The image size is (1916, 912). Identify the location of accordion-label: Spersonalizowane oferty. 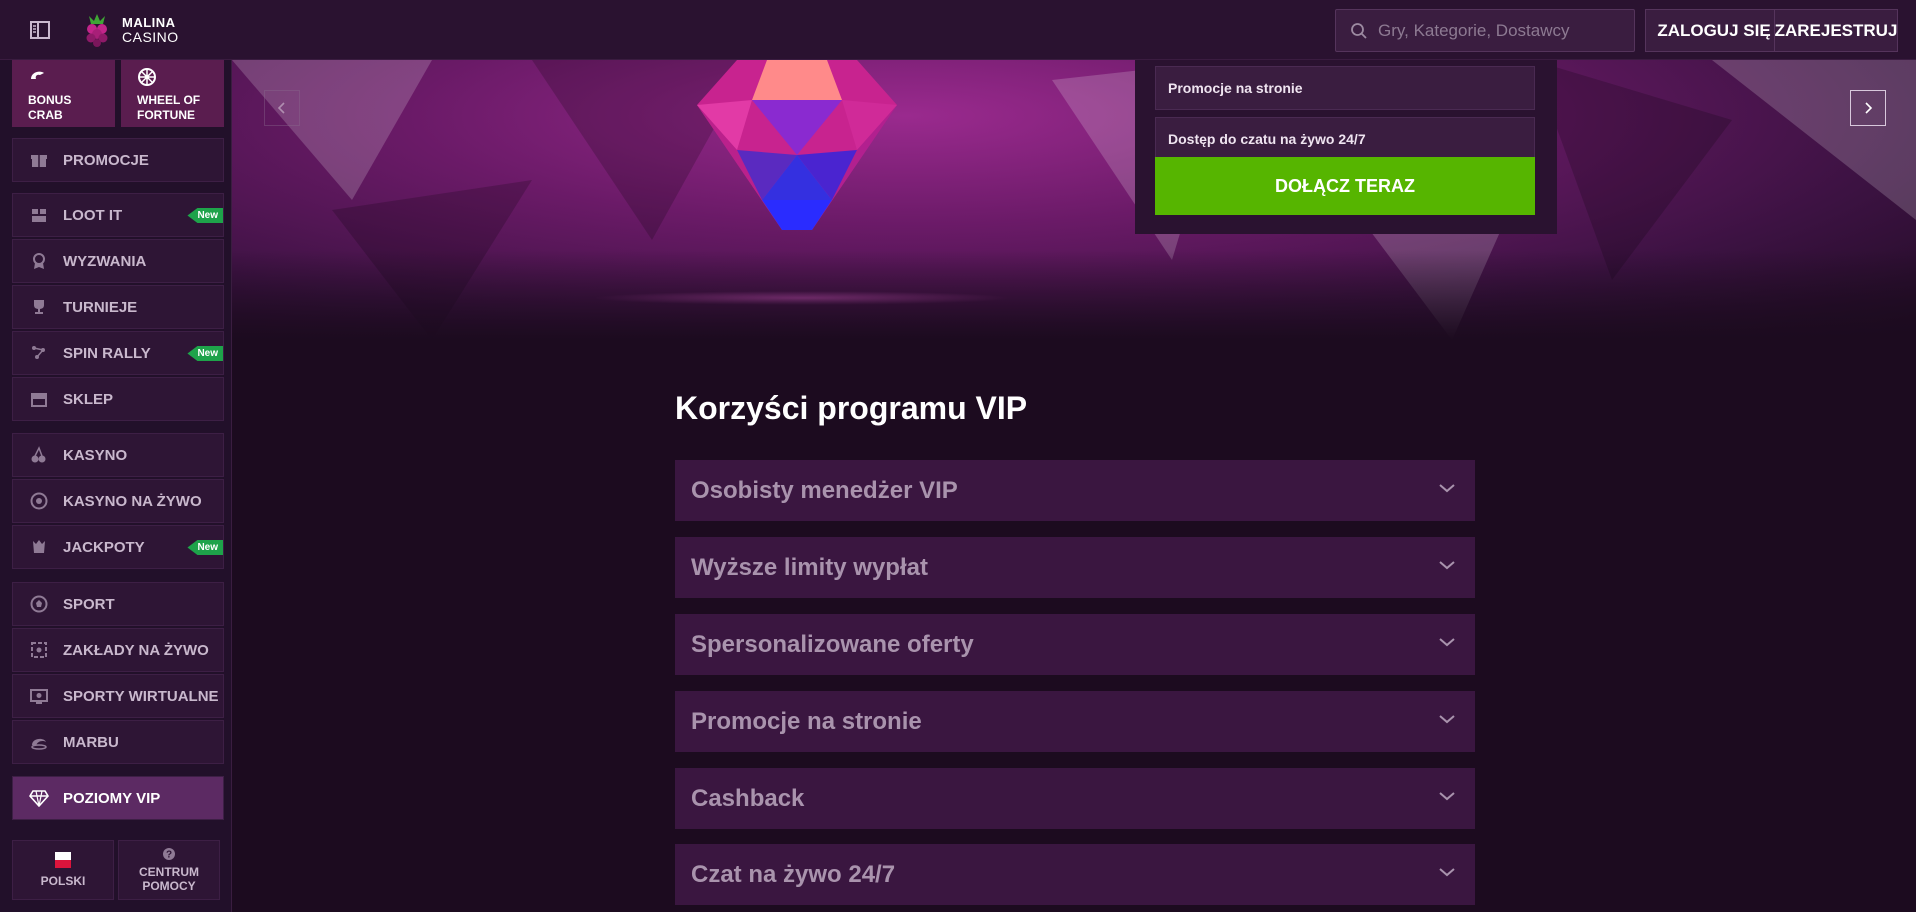
(832, 644).